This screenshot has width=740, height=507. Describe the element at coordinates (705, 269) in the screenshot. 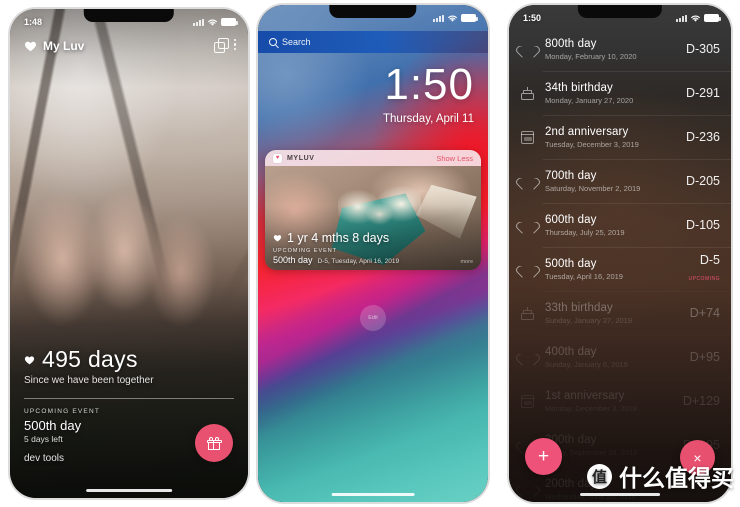

I see `event-countdown-wrap: D-5 UPCOMING` at that location.